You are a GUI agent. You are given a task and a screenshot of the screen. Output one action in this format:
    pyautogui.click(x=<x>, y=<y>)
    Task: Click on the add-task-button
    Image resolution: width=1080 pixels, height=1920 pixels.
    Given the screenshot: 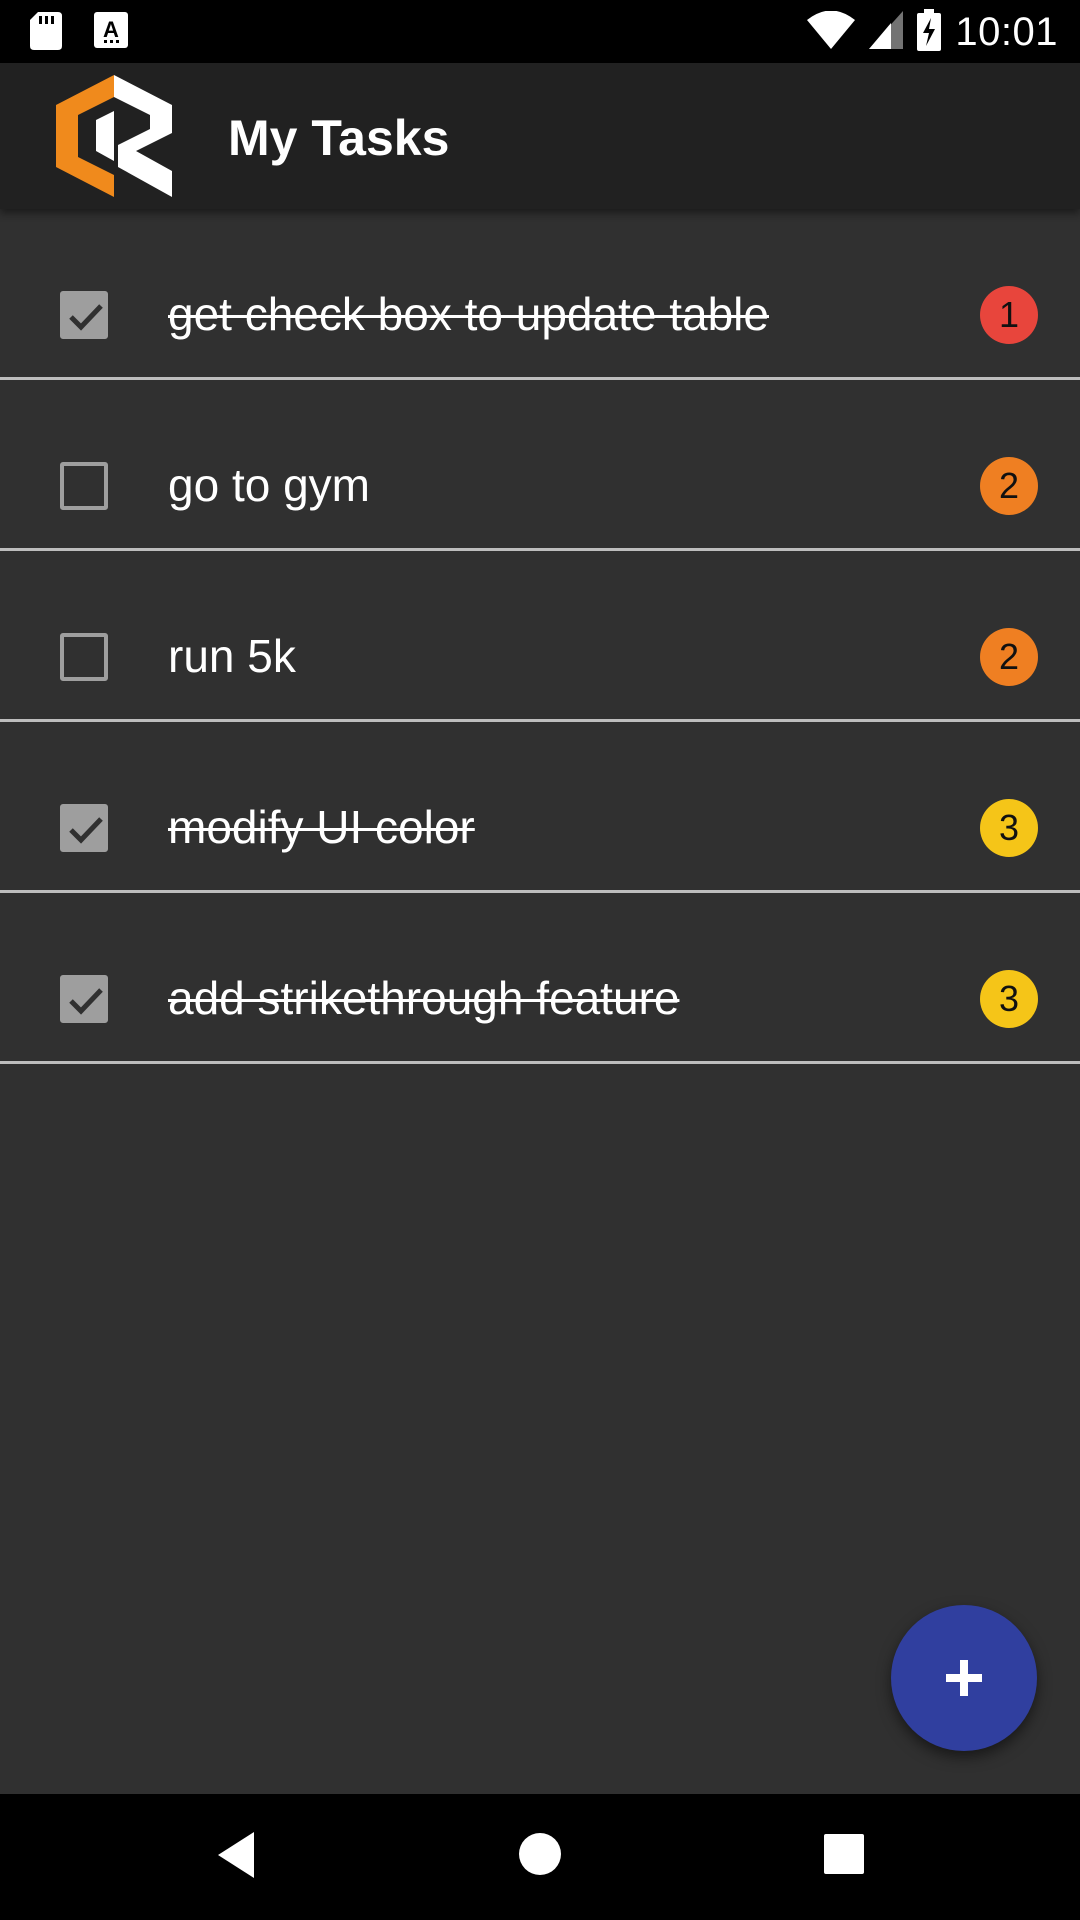 What is the action you would take?
    pyautogui.click(x=964, y=1678)
    